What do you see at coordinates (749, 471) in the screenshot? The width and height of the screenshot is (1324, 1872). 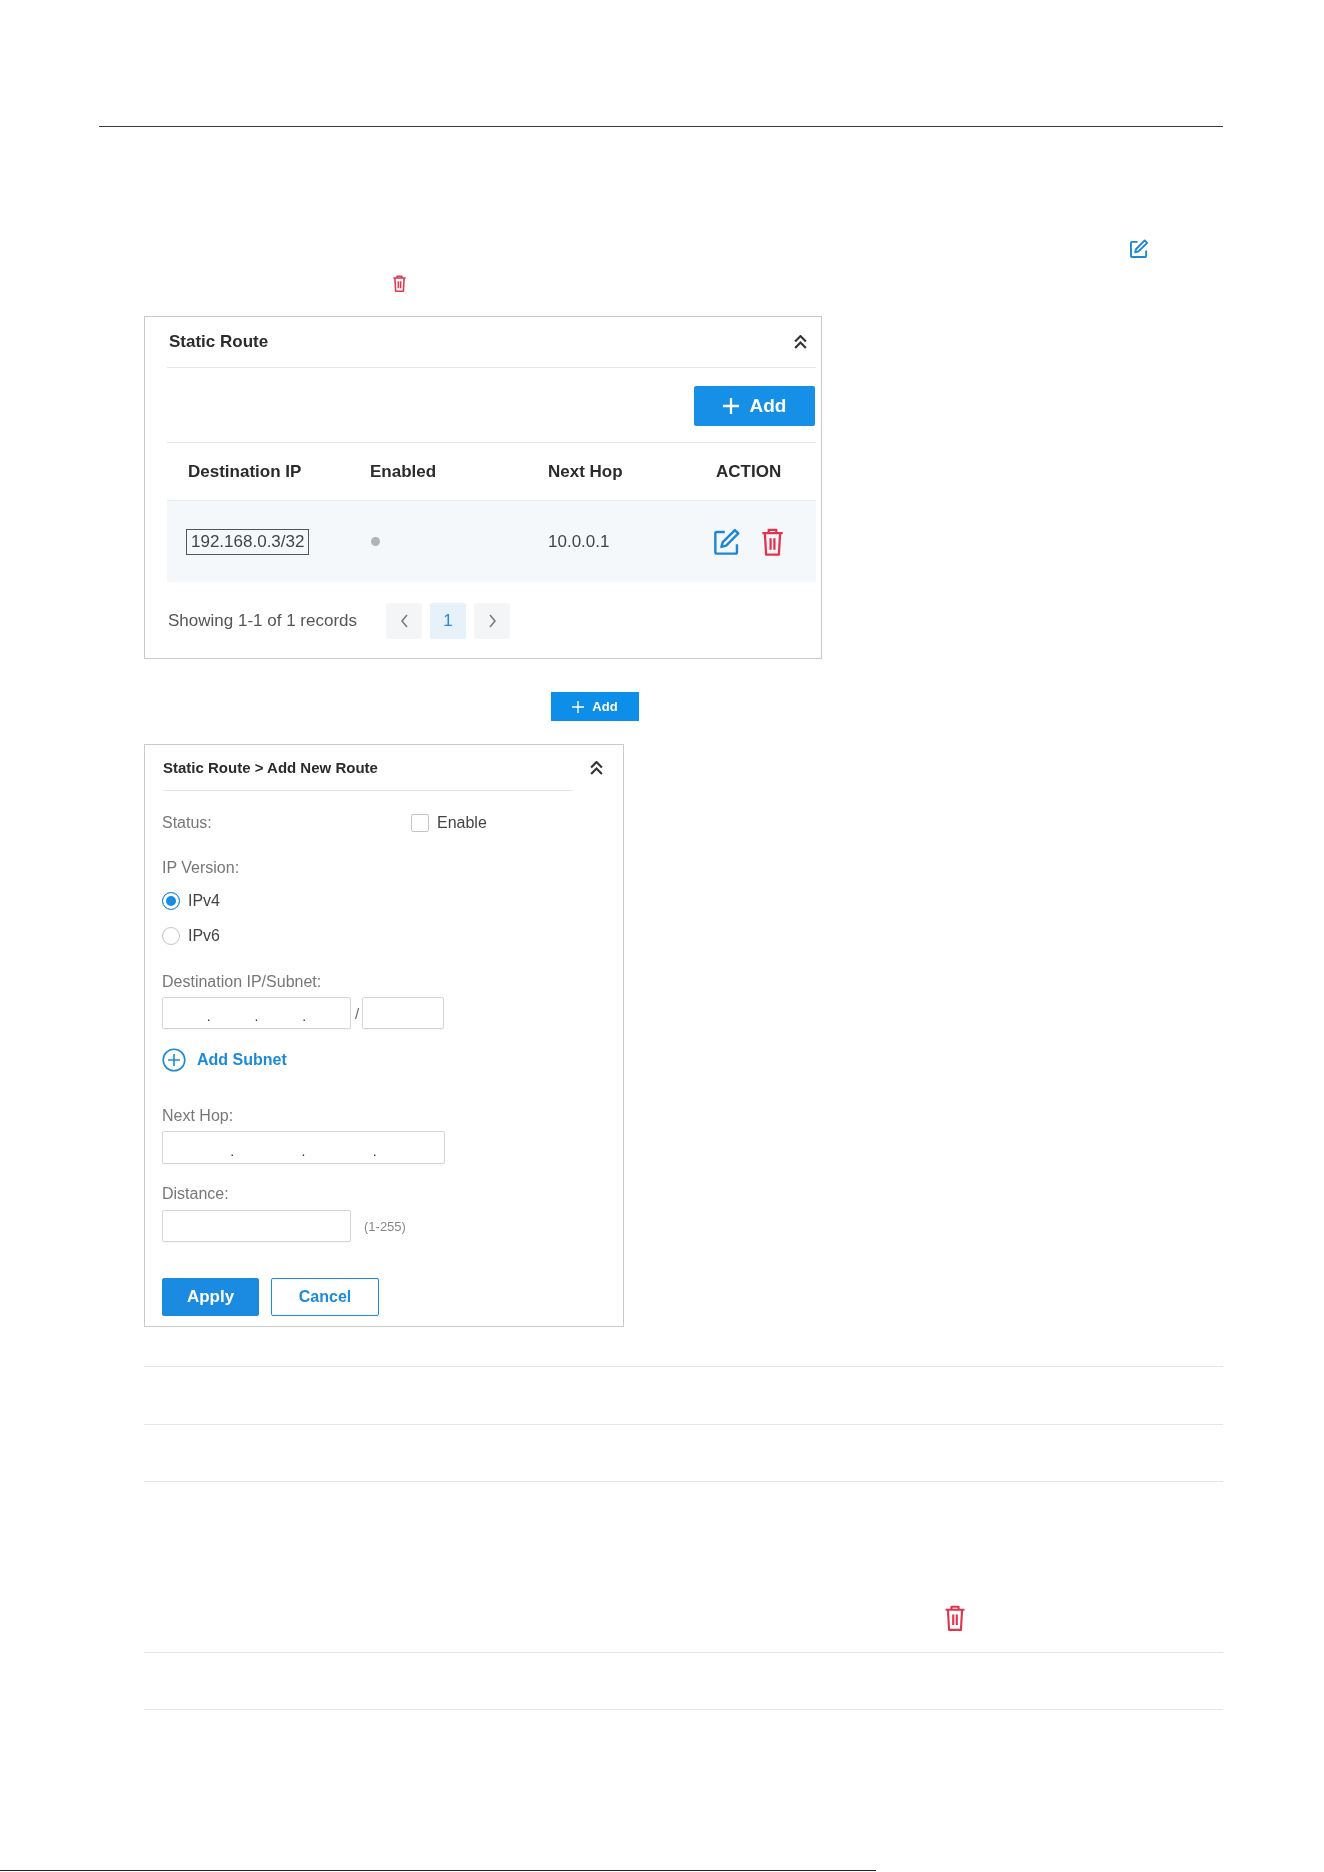 I see `column-header: ACTION` at bounding box center [749, 471].